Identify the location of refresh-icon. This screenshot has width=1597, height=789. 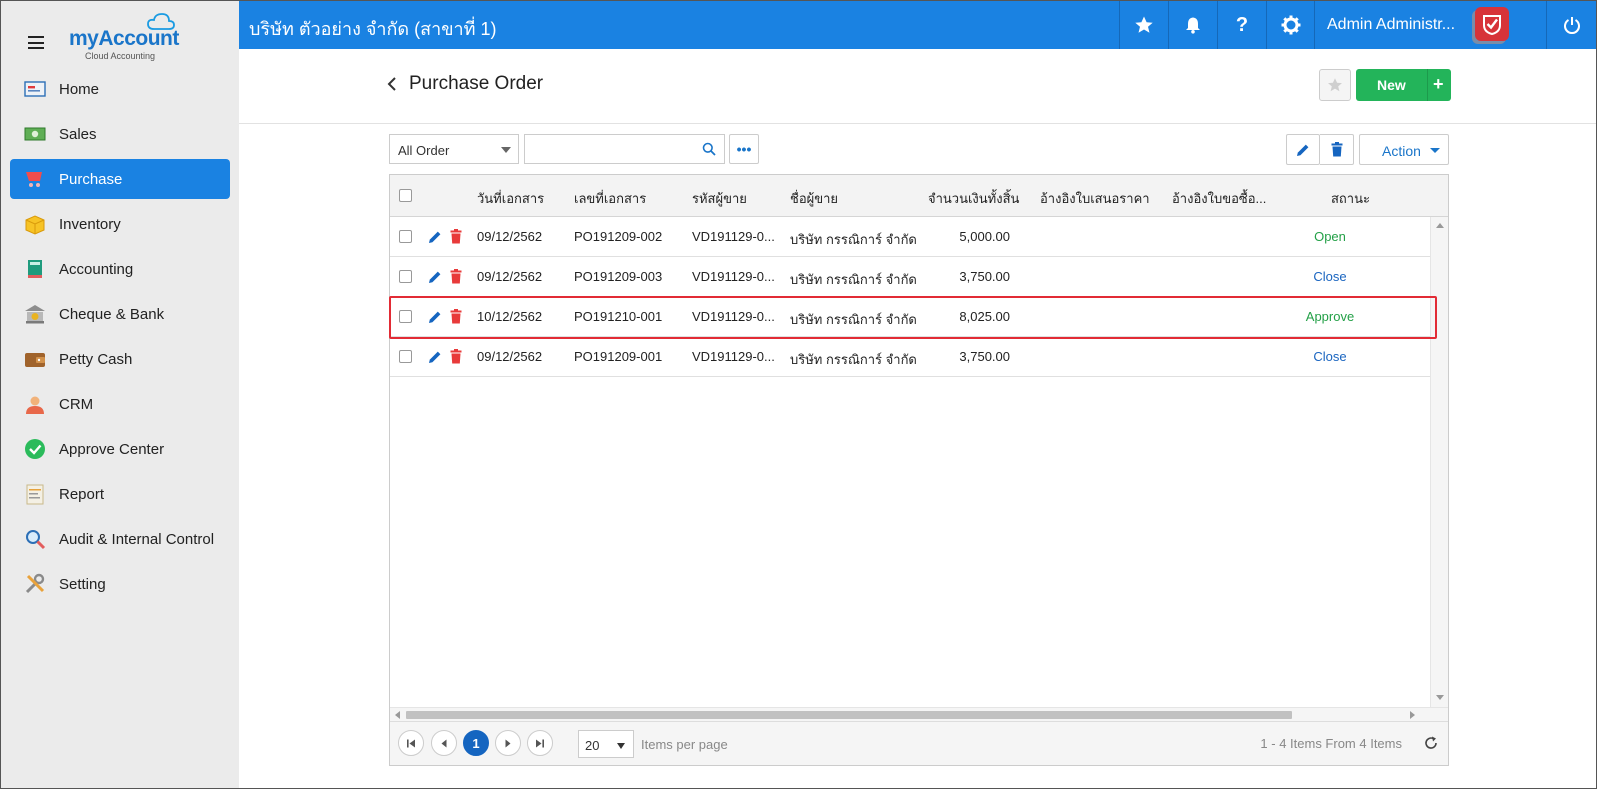
(1431, 743).